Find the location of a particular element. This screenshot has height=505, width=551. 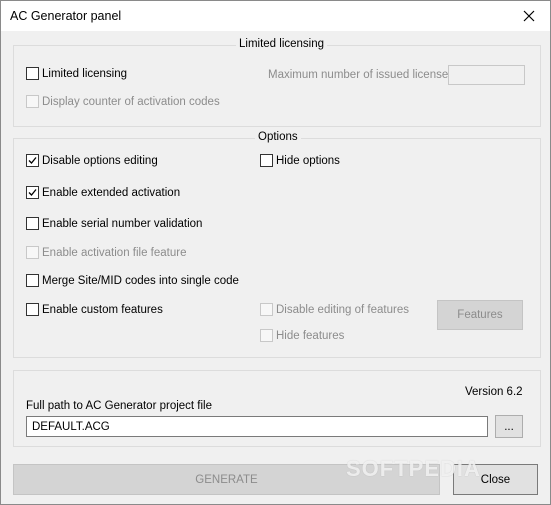

window-title: AC Generator panel is located at coordinates (66, 16).